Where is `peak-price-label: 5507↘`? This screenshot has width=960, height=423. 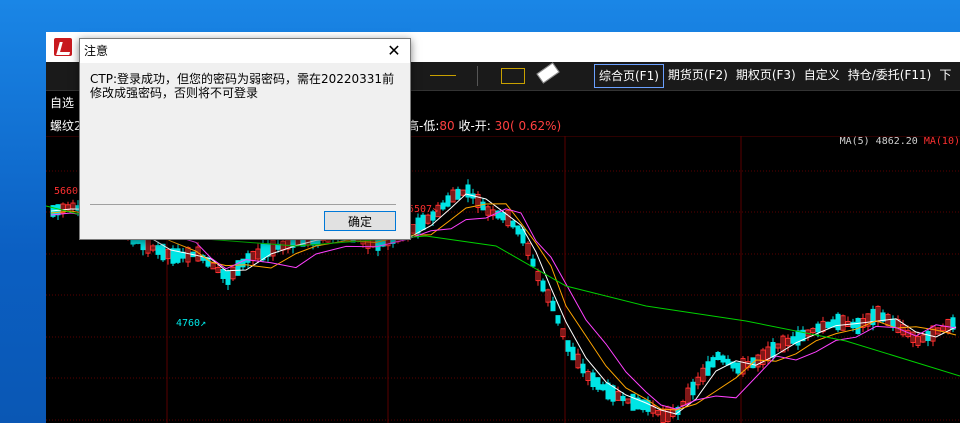
peak-price-label: 5507↘ is located at coordinates (423, 209).